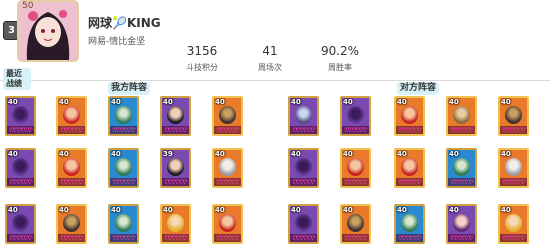 The image size is (550, 252). What do you see at coordinates (418, 88) in the screenshot?
I see `enemy-lineup-label: 对方阵容` at bounding box center [418, 88].